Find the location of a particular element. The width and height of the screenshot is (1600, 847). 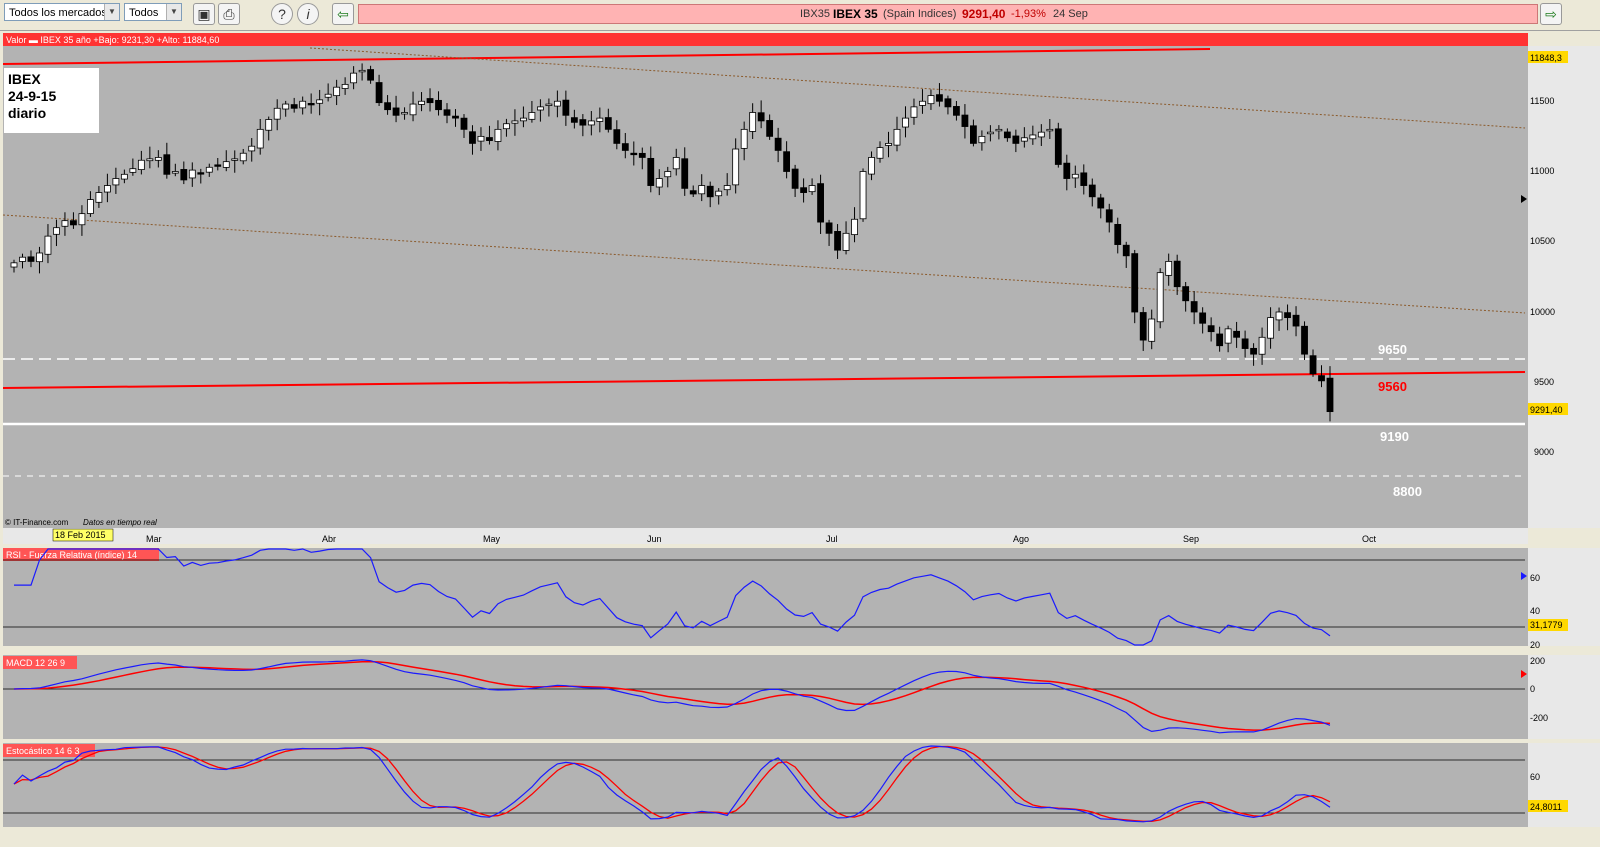

macd-tick-neg200: -200 is located at coordinates (1539, 718).